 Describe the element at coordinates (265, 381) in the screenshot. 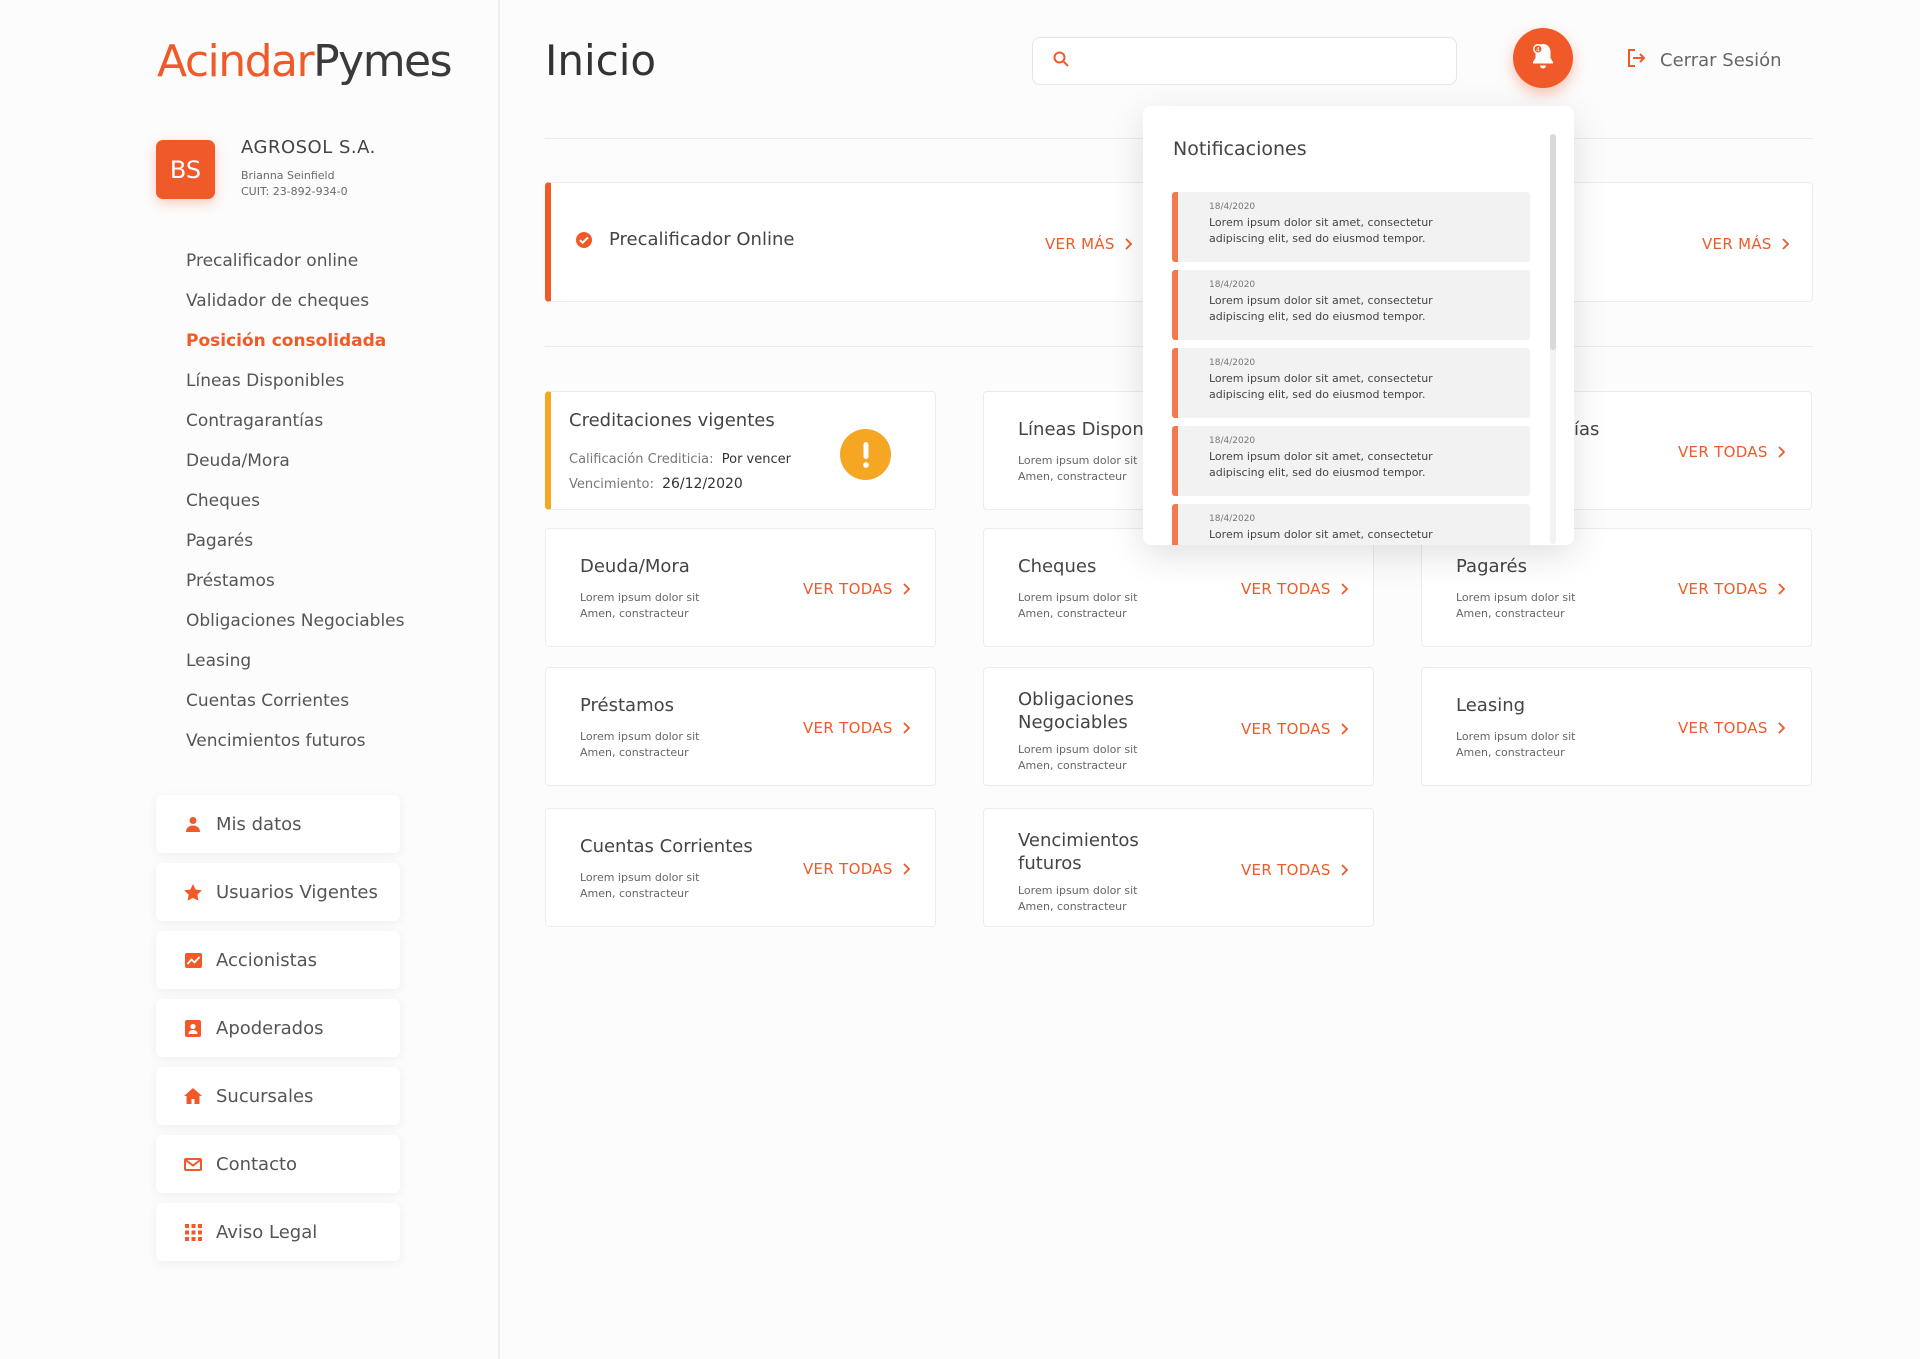

I see `sidebar-item-label: Líneas Disponibles` at that location.